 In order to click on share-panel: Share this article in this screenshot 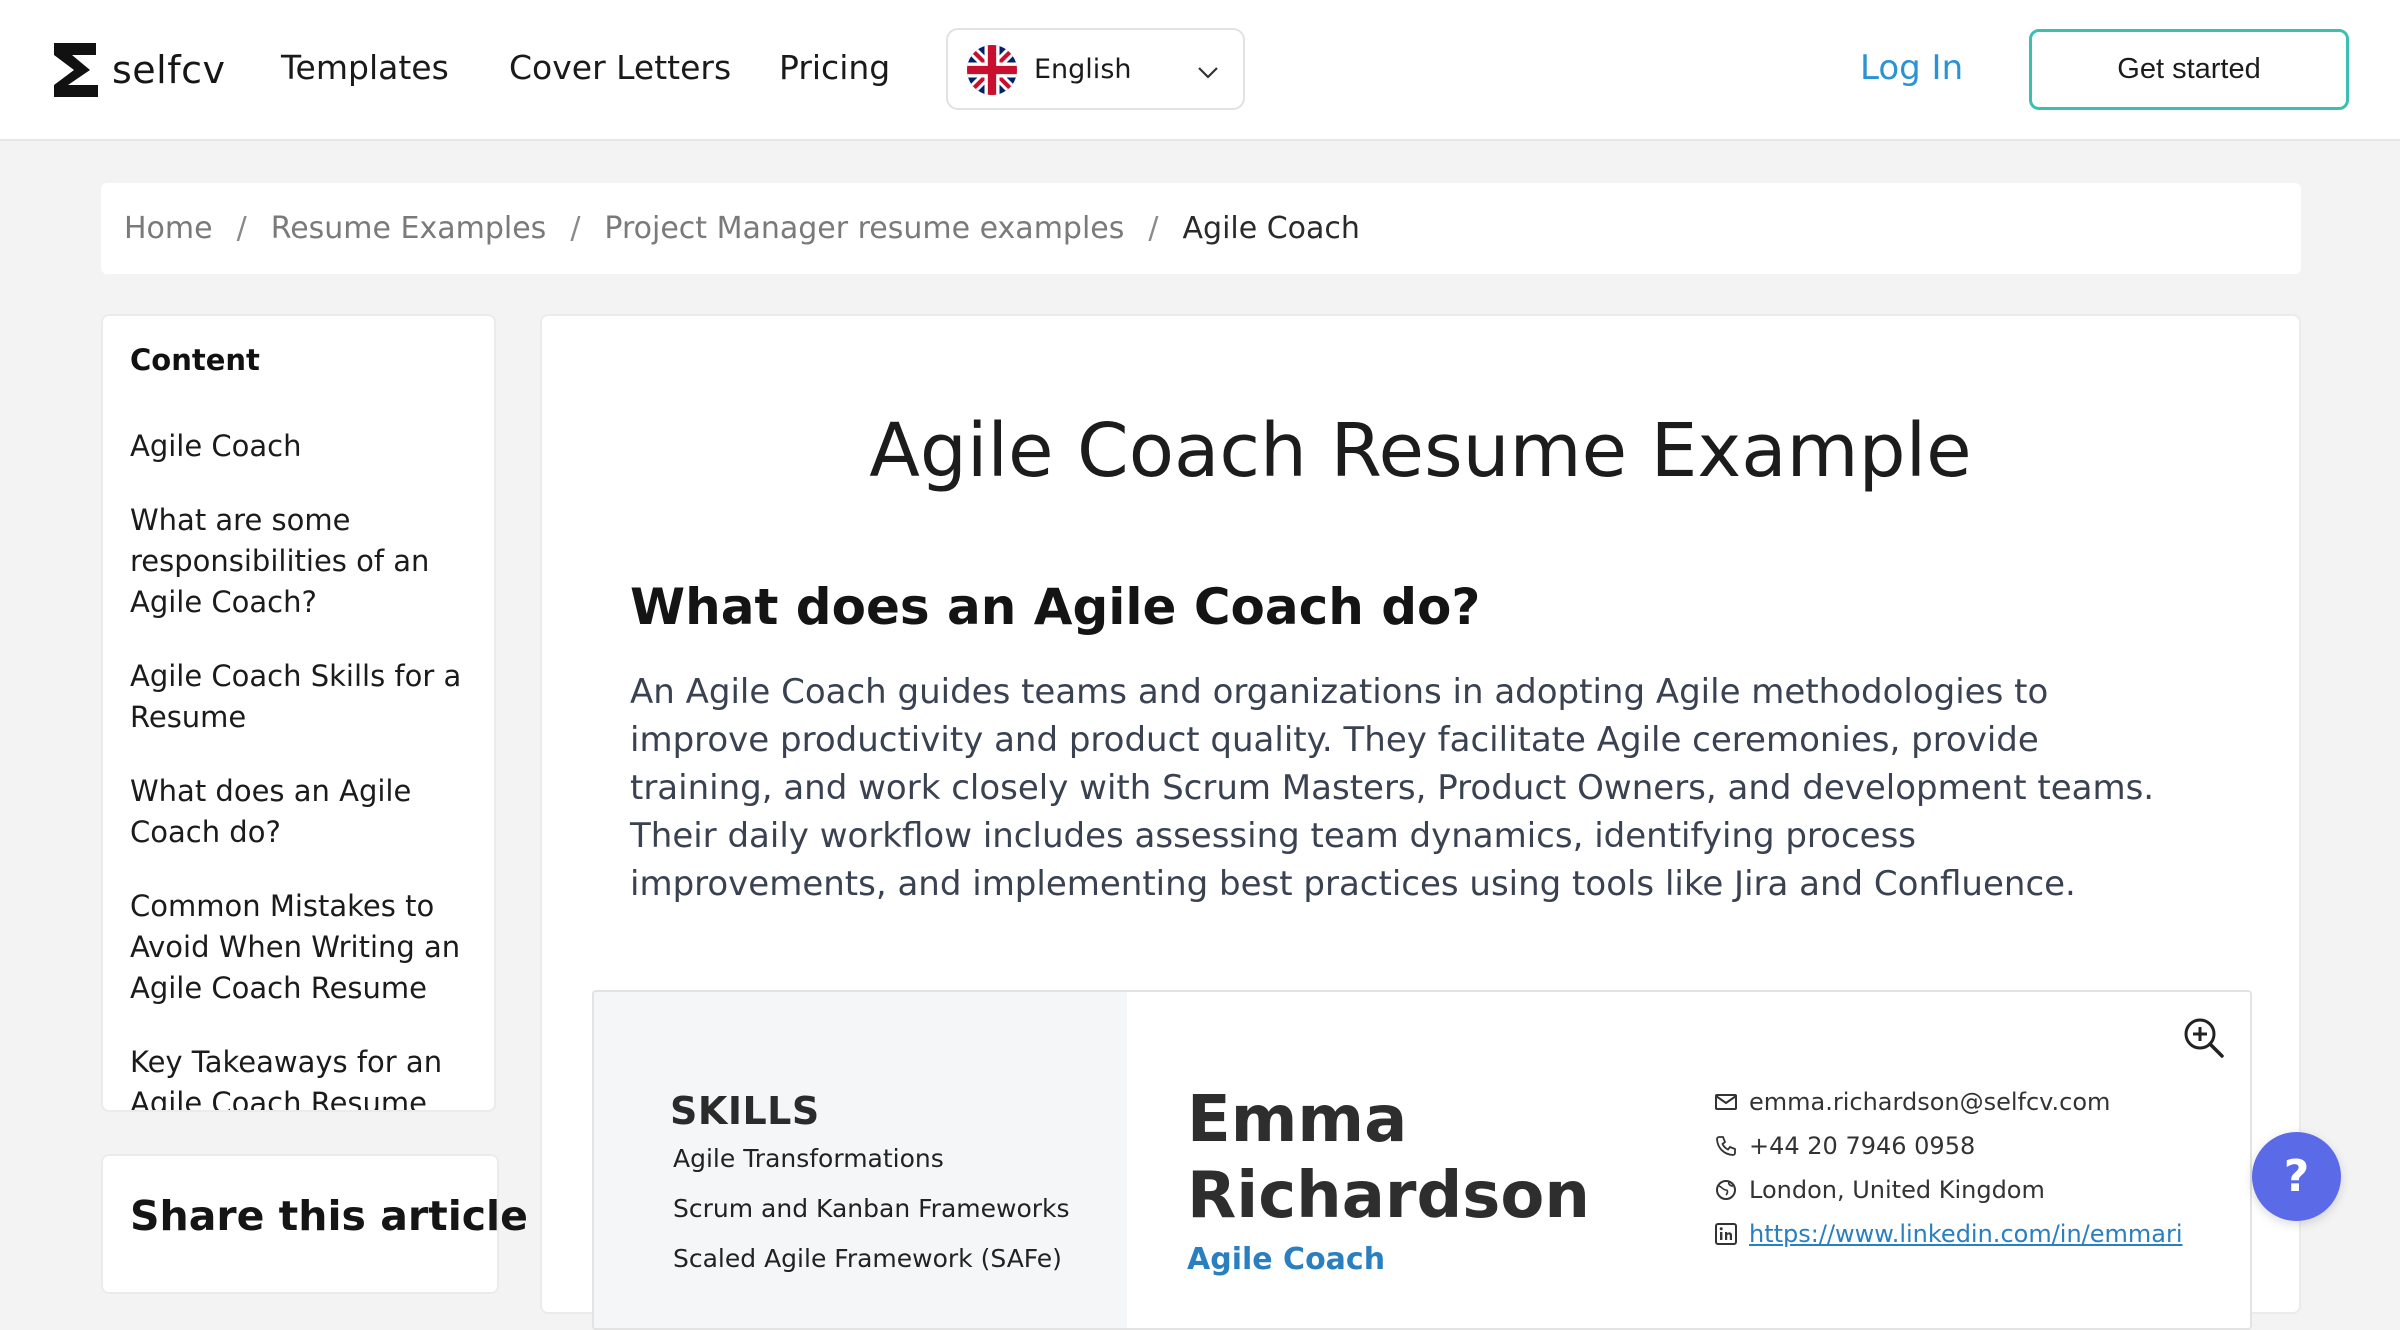, I will do `click(314, 1224)`.